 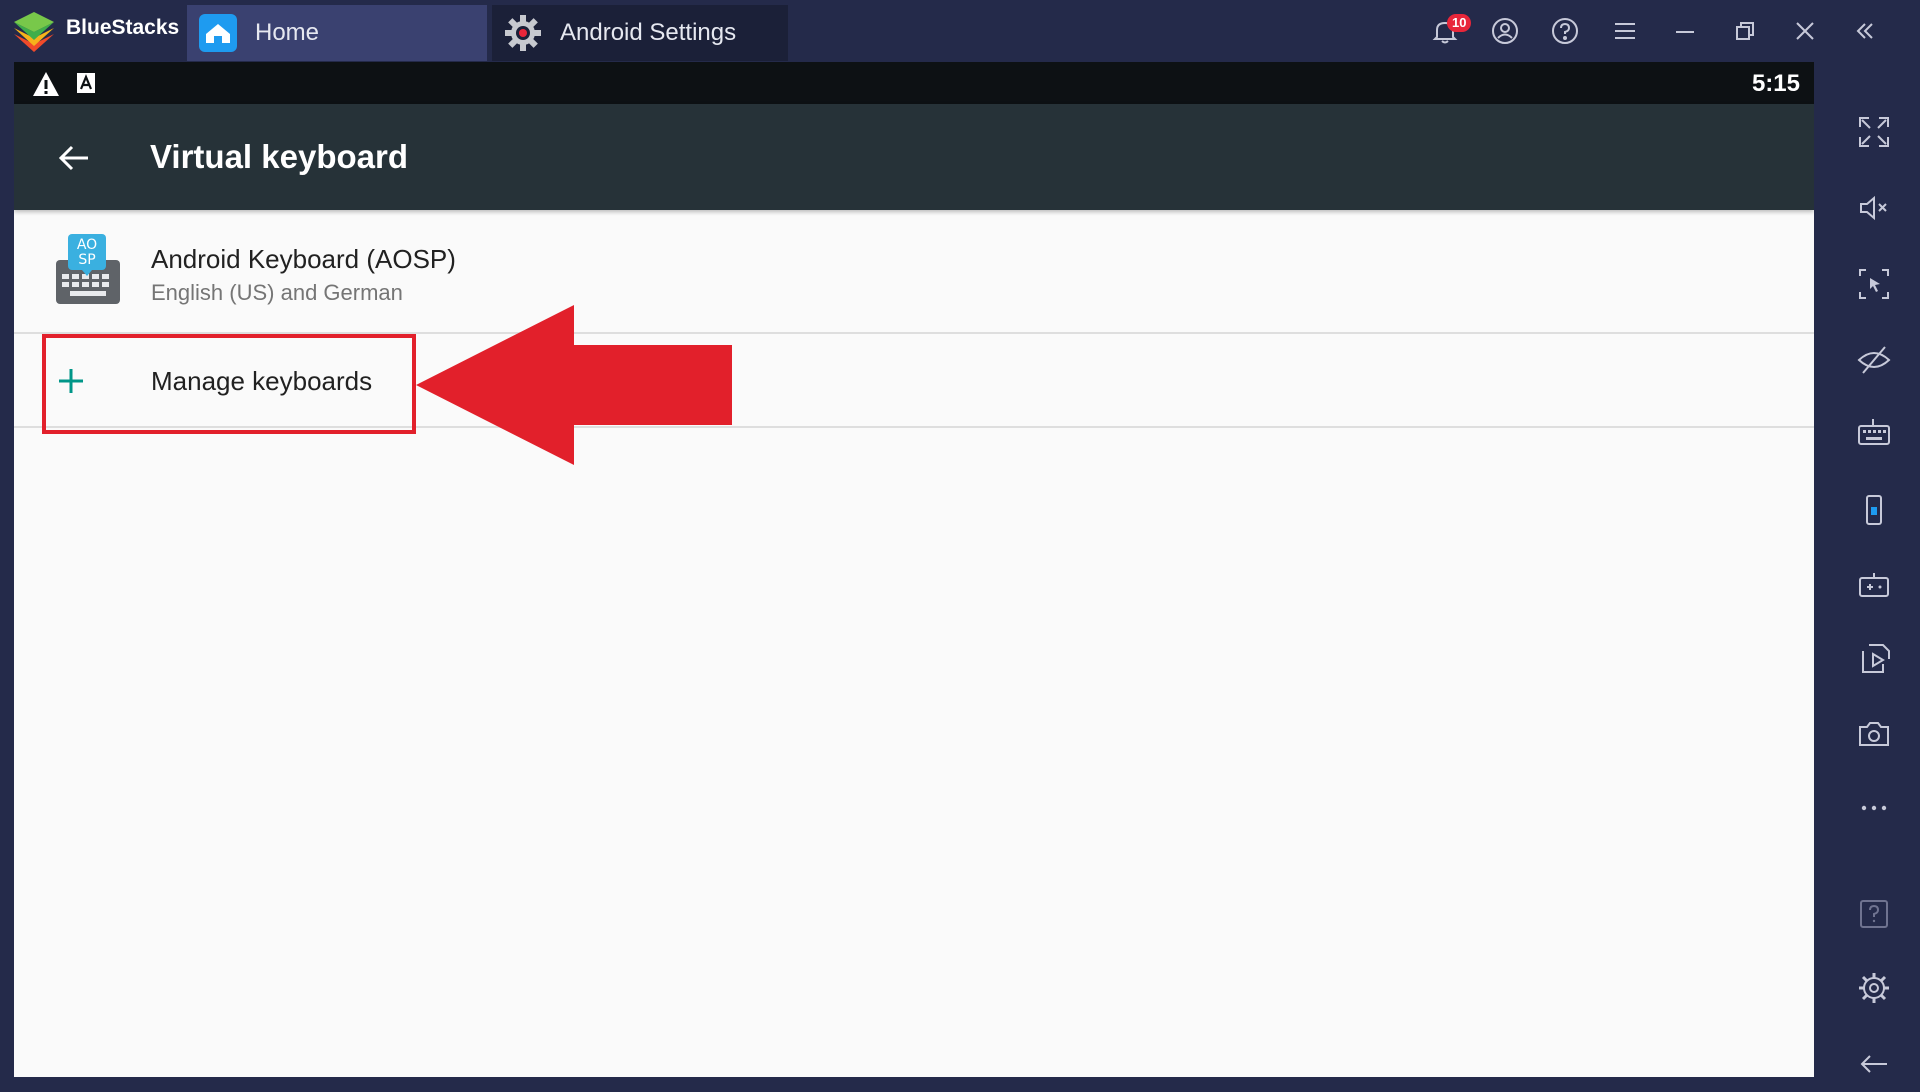 I want to click on keyboard-title: Android Keyboard (AOSP), so click(x=303, y=259).